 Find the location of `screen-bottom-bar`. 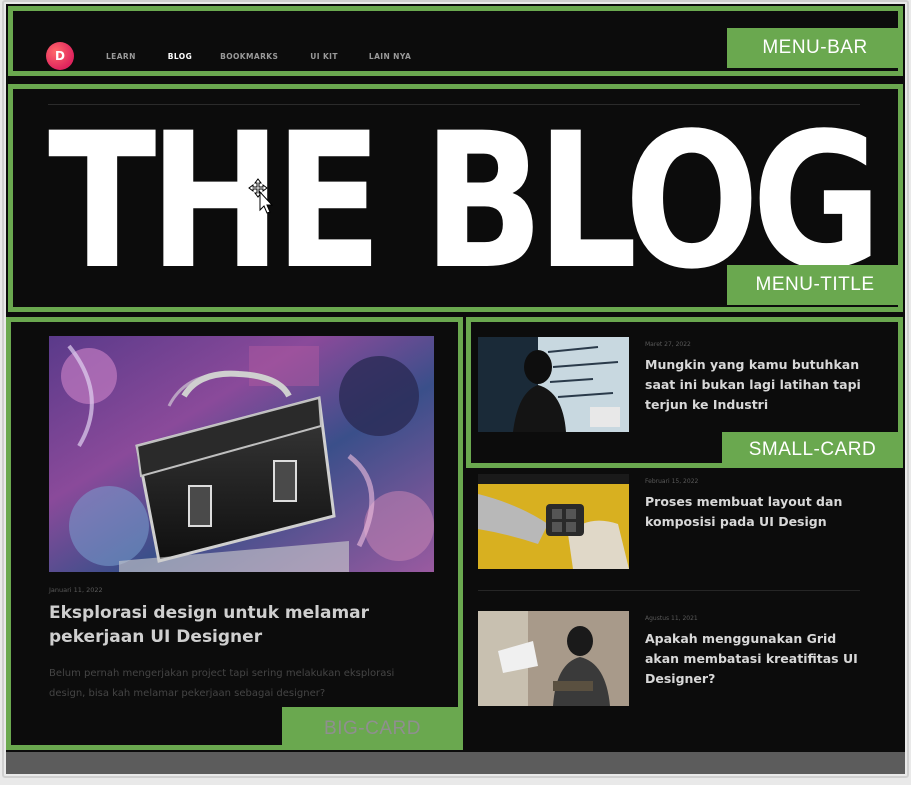

screen-bottom-bar is located at coordinates (455, 763).